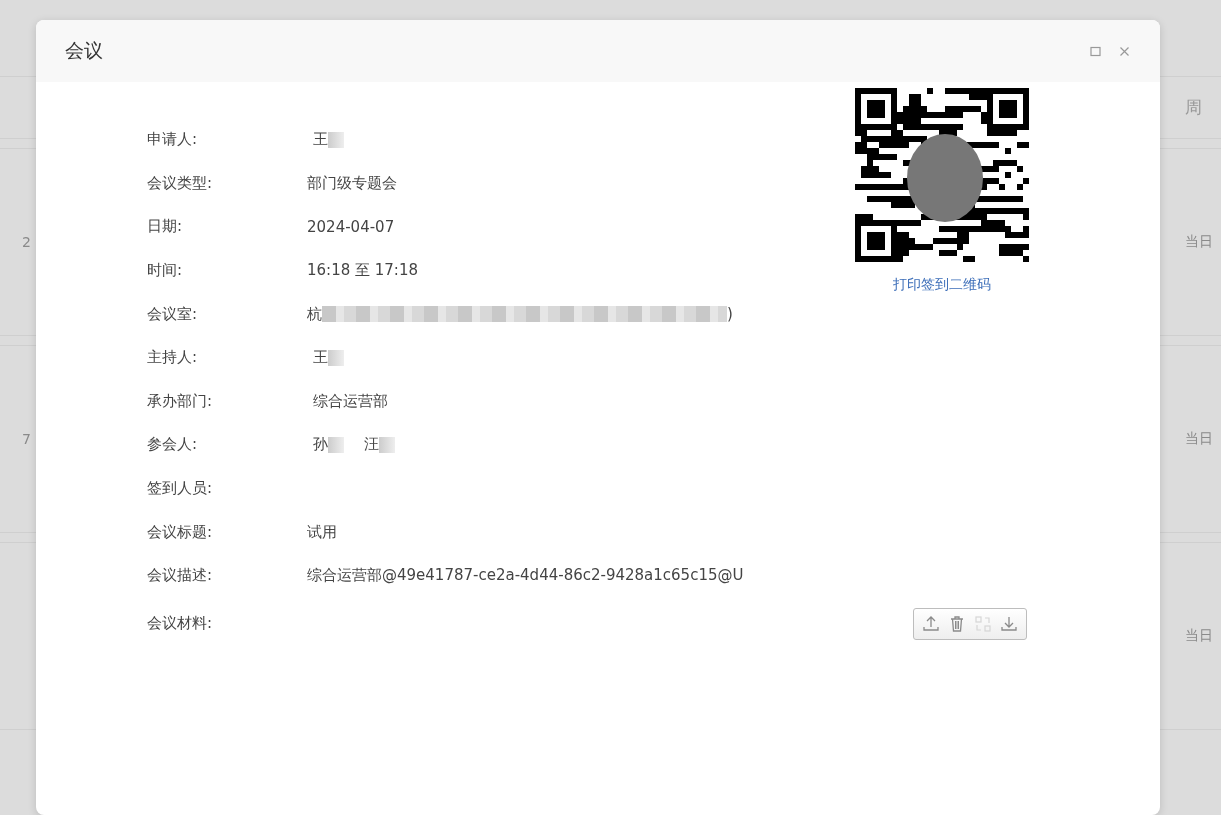 Image resolution: width=1221 pixels, height=815 pixels. I want to click on field-value: 试用, so click(322, 532).